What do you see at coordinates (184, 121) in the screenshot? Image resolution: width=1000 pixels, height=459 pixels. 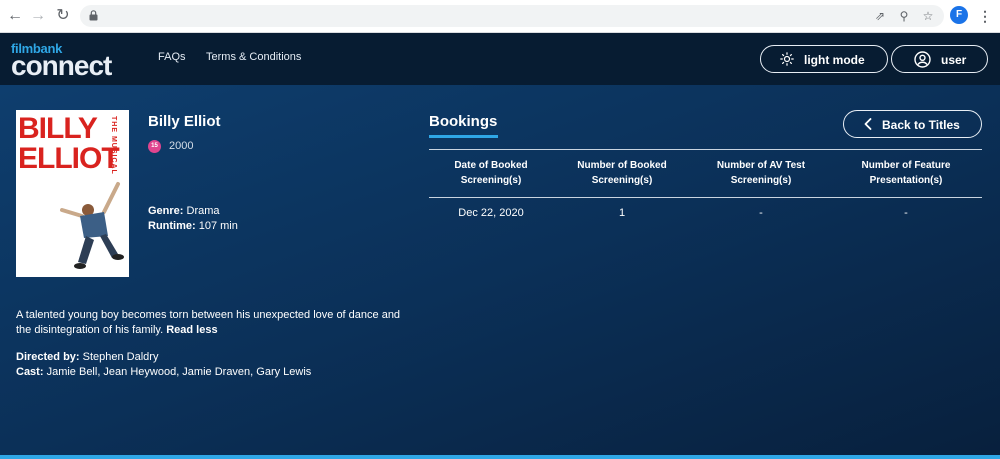 I see `film-title: Billy Elliot` at bounding box center [184, 121].